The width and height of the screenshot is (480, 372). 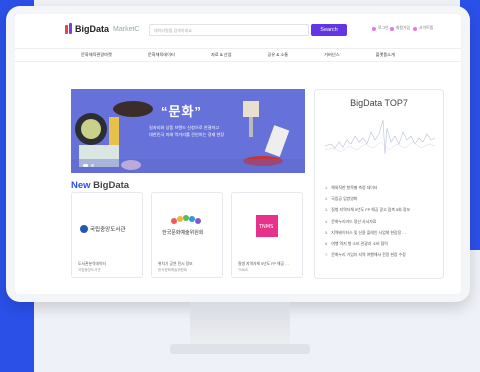 I want to click on nav-item: 문화체육관광마켓, so click(x=96, y=55).